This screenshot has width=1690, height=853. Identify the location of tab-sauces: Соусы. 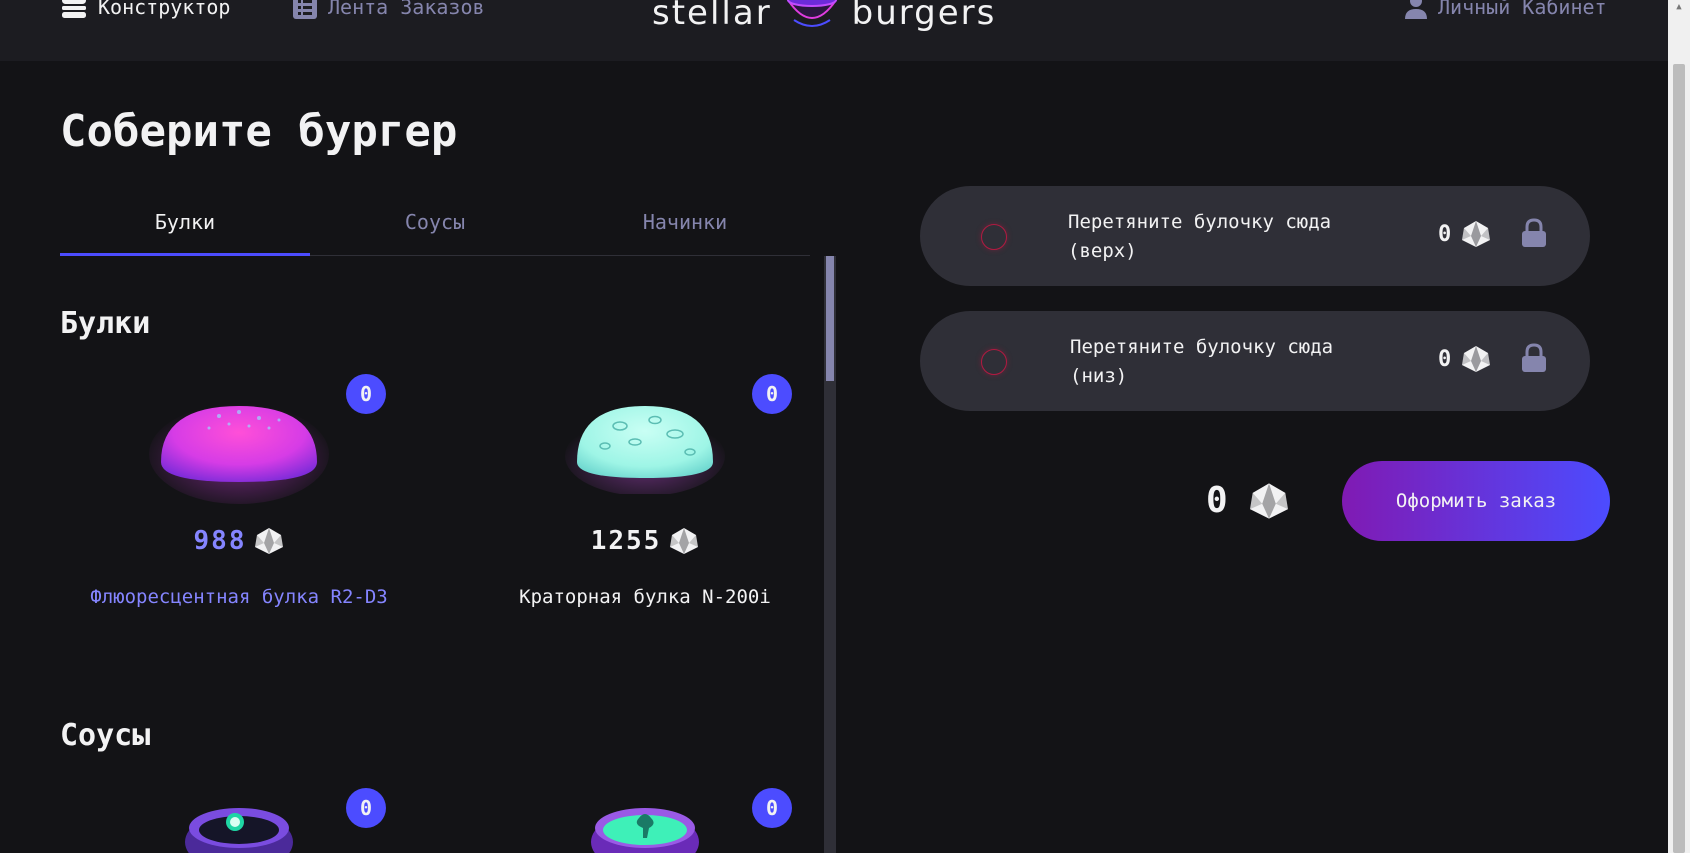
(435, 227).